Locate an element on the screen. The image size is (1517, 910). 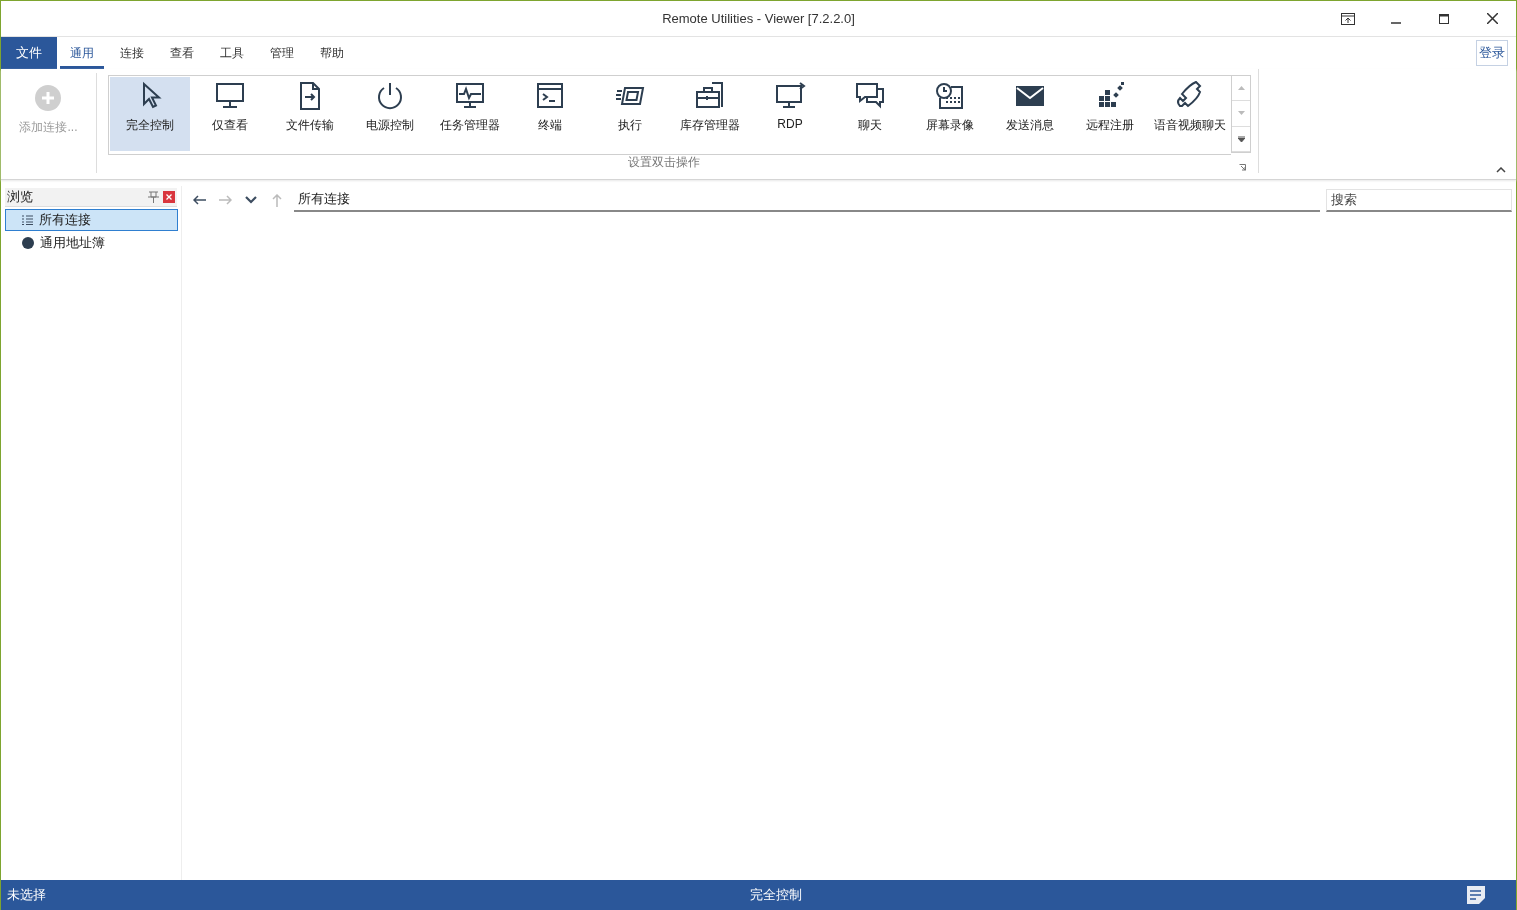
list-icon is located at coordinates (27, 220).